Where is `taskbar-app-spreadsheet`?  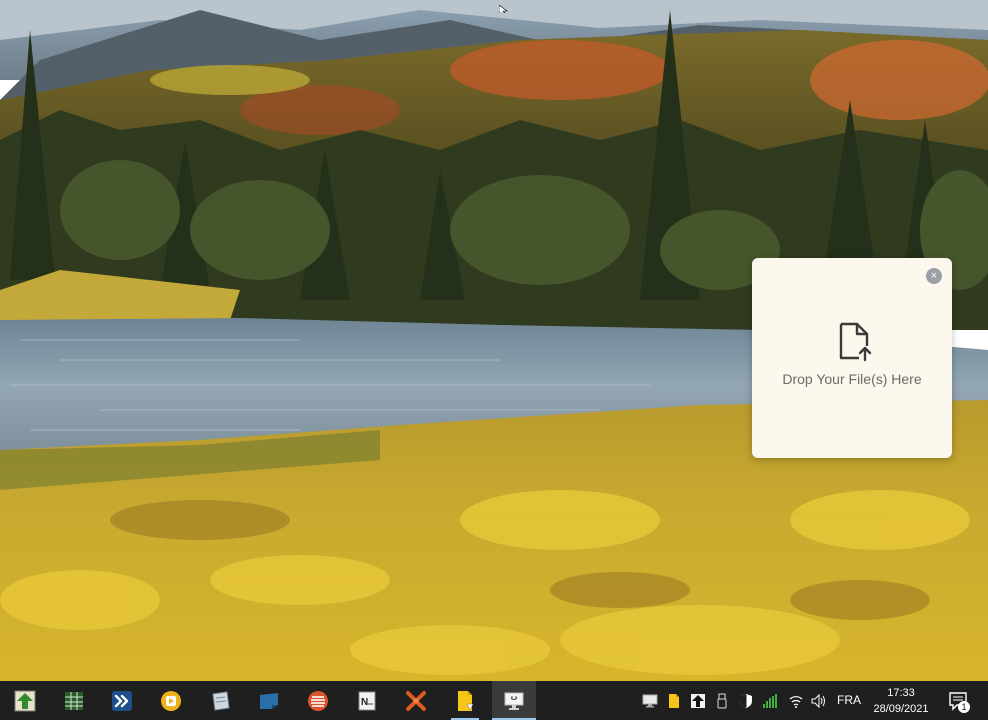
taskbar-app-spreadsheet is located at coordinates (74, 700).